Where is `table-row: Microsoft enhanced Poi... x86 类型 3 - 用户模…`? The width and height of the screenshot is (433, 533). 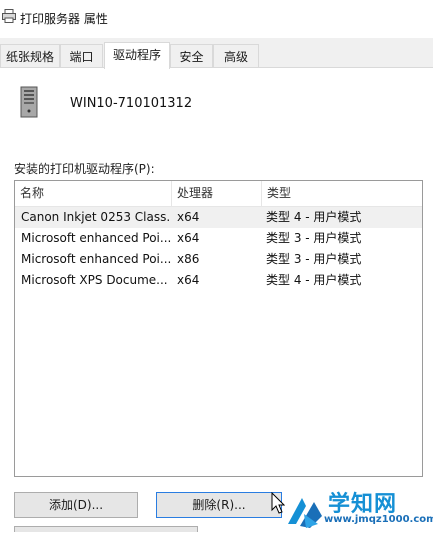
table-row: Microsoft enhanced Poi... x86 类型 3 - 用户模… is located at coordinates (218, 259).